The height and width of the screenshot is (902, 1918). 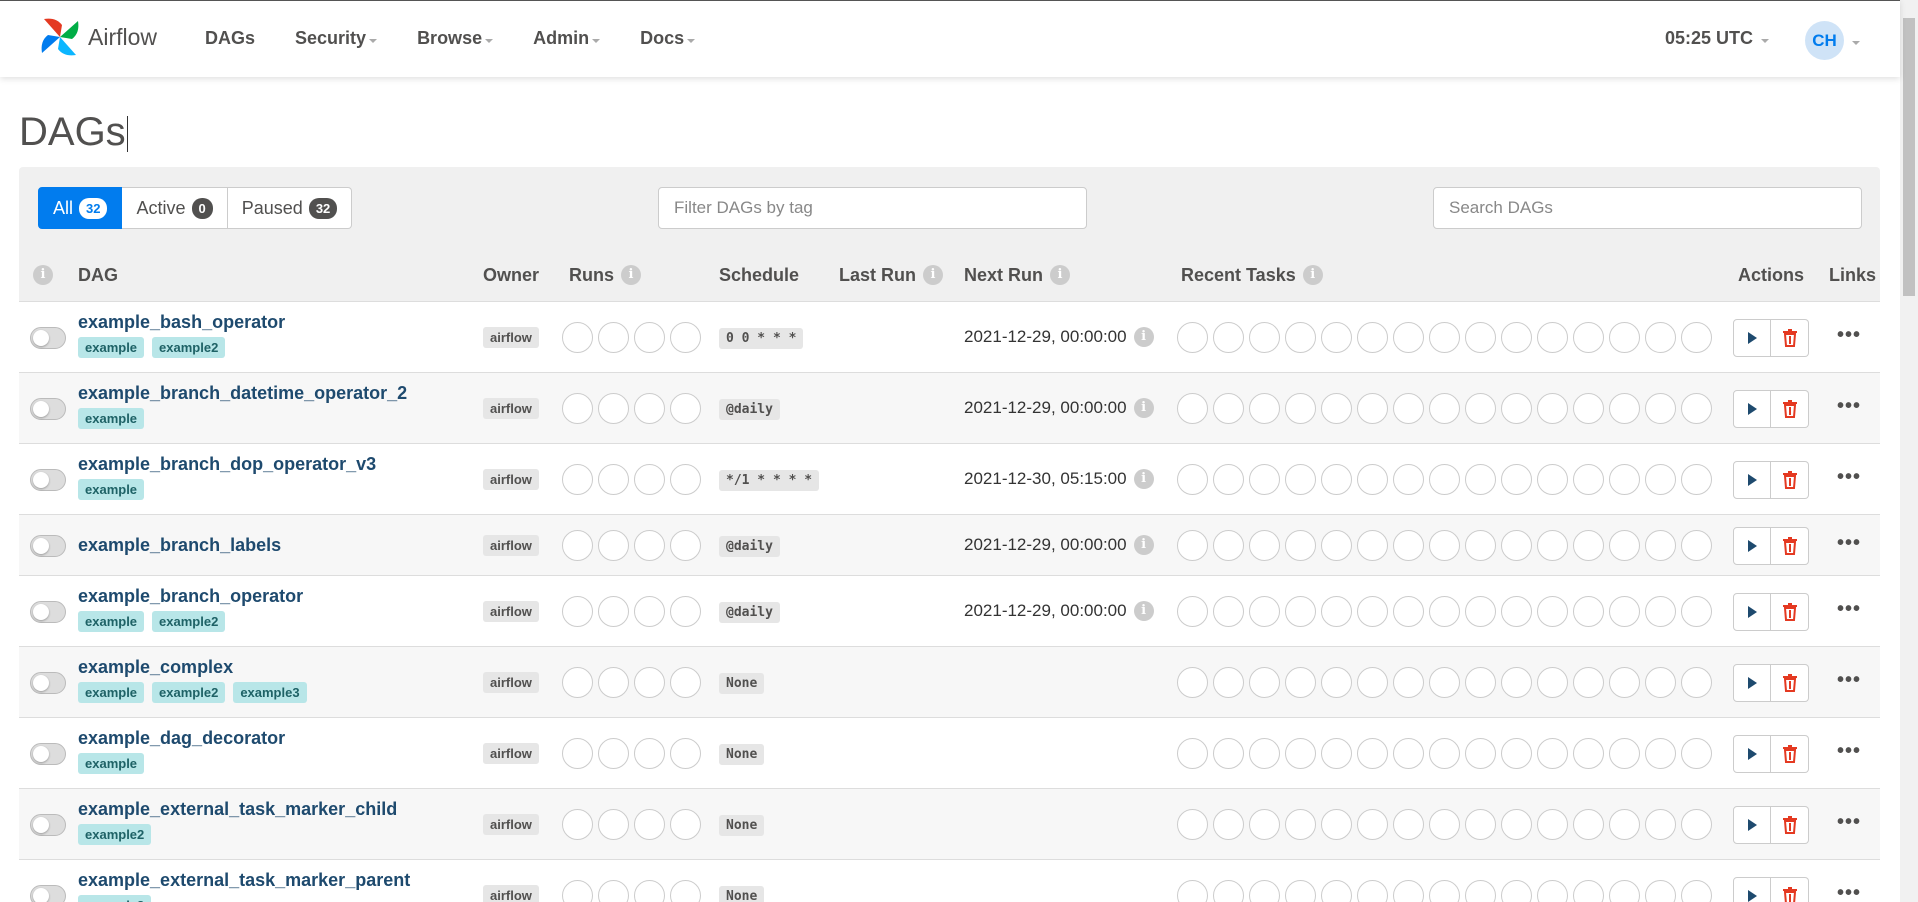 What do you see at coordinates (237, 809) in the screenshot?
I see `dag-link: example_external_task_marker_child` at bounding box center [237, 809].